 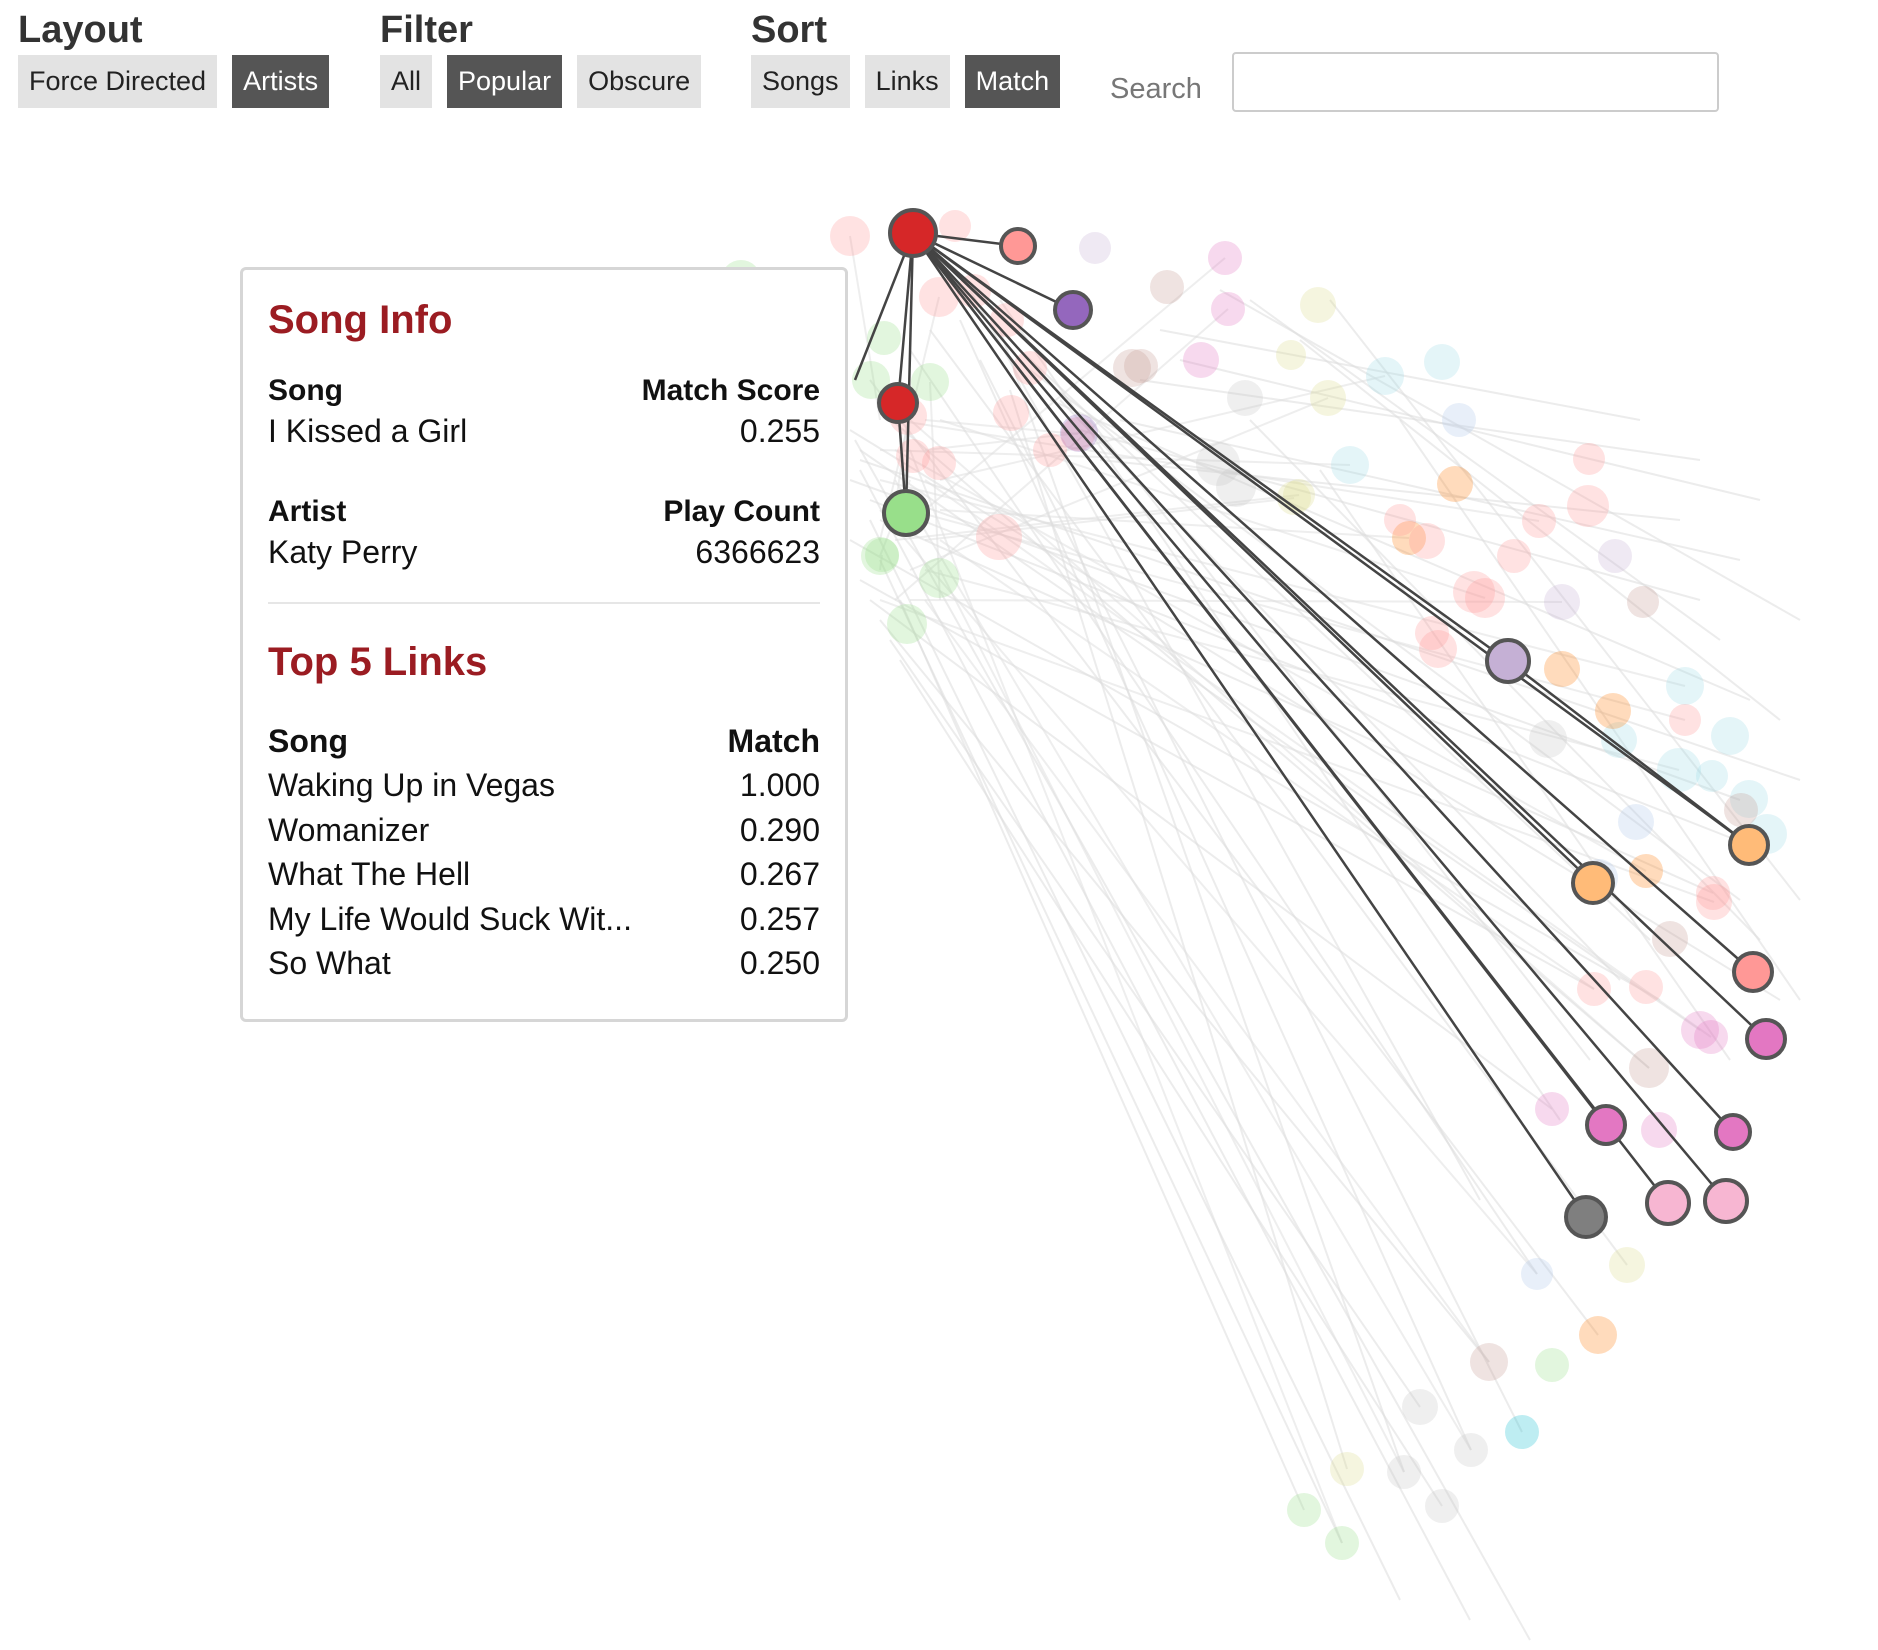 I want to click on filter-all-button: All, so click(x=406, y=81).